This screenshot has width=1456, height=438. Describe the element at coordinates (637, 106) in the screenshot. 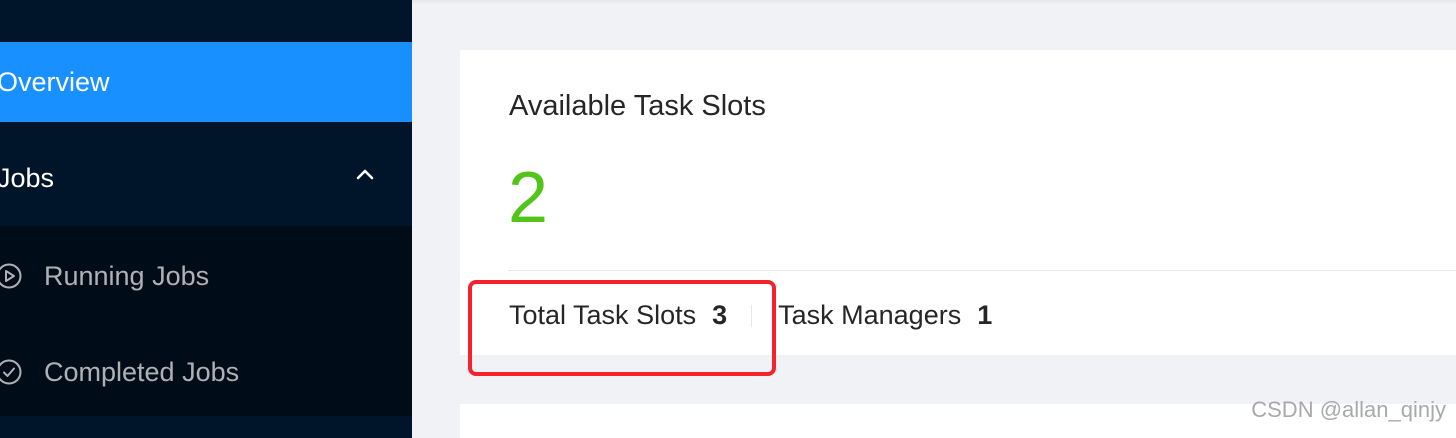

I see `card-title: Available Task Slots` at that location.